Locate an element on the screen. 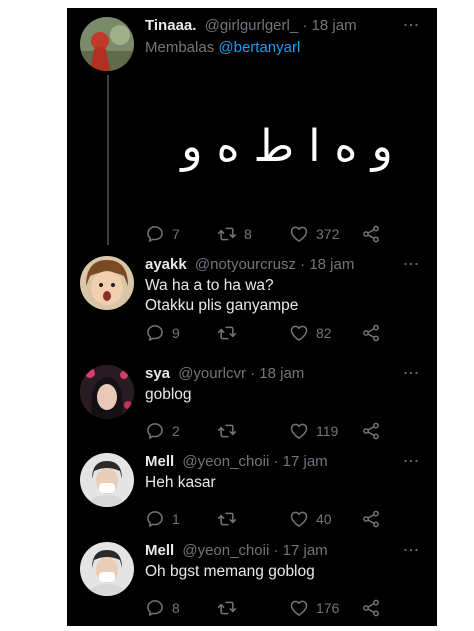 The image size is (474, 631). tweet-header: ayakk @notyourcrusz · 18 jam is located at coordinates (249, 265).